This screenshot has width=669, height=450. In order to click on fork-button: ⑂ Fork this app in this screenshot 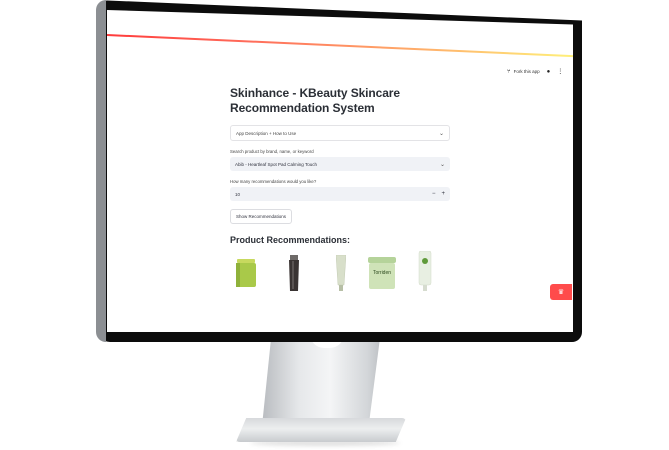, I will do `click(523, 72)`.